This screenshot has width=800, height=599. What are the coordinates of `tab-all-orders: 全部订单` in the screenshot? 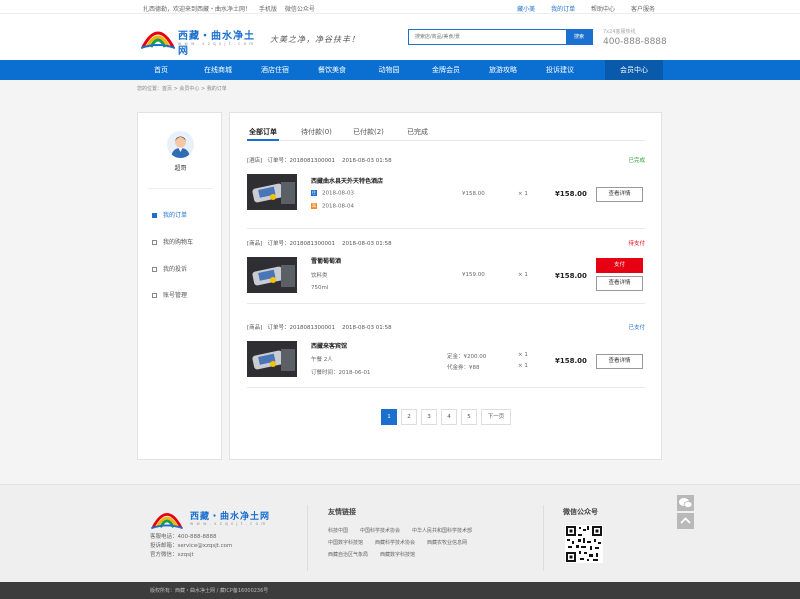 It's located at (263, 132).